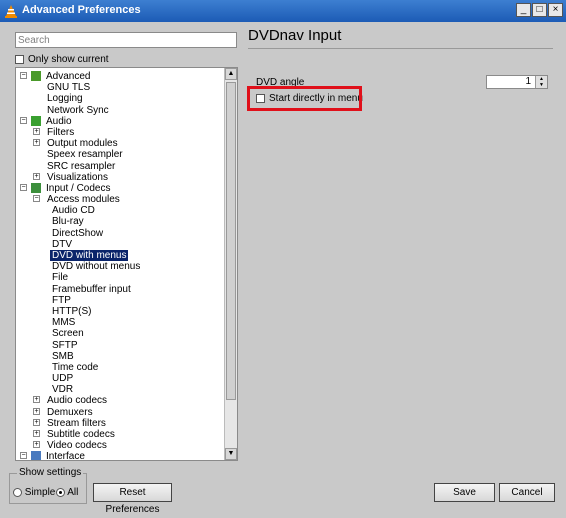 This screenshot has height=518, width=566. Describe the element at coordinates (120, 121) in the screenshot. I see `tree-item: − Audio` at that location.